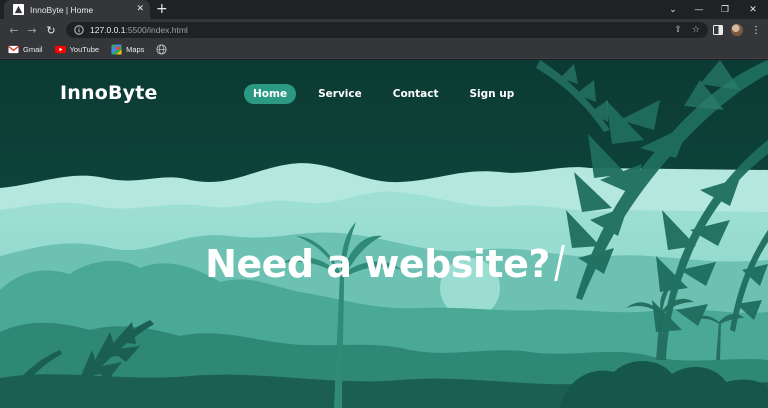 The height and width of the screenshot is (408, 768). I want to click on site-favicon-icon, so click(18, 9).